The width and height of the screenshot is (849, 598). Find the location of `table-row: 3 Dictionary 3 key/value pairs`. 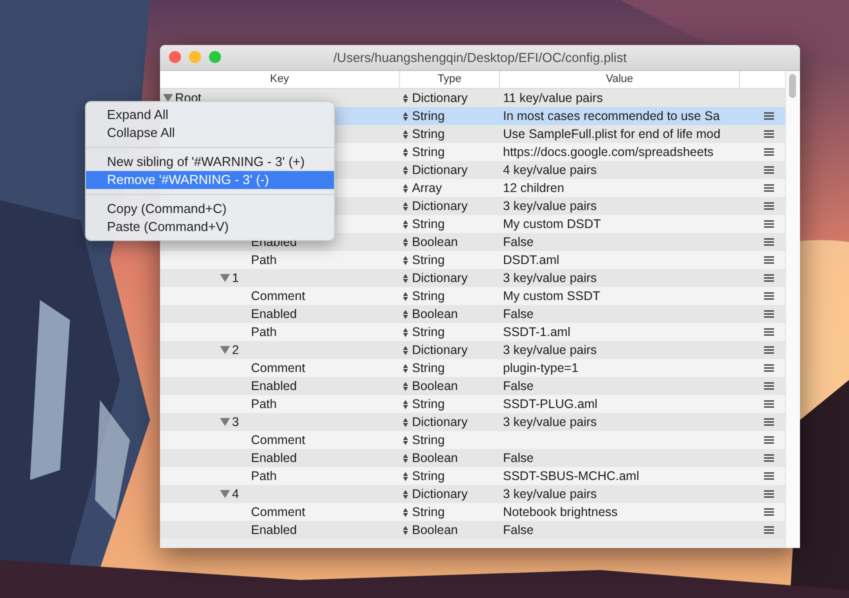

table-row: 3 Dictionary 3 key/value pairs is located at coordinates (472, 422).